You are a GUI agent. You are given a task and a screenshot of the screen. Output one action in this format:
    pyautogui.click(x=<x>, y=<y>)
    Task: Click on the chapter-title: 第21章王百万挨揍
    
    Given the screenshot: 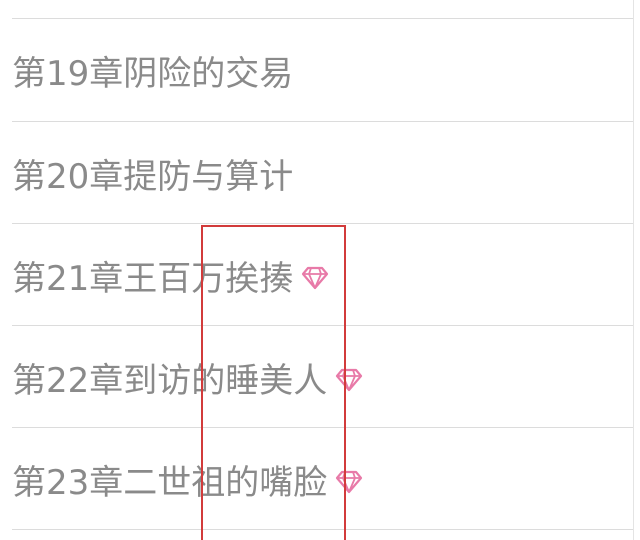 What is the action you would take?
    pyautogui.click(x=153, y=278)
    